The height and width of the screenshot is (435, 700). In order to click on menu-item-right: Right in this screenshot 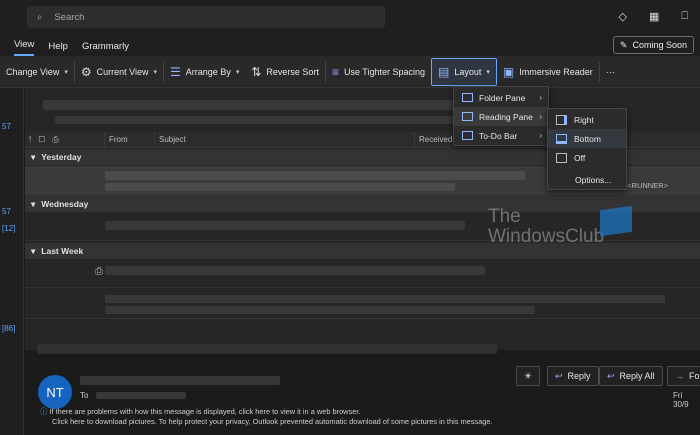, I will do `click(587, 119)`.